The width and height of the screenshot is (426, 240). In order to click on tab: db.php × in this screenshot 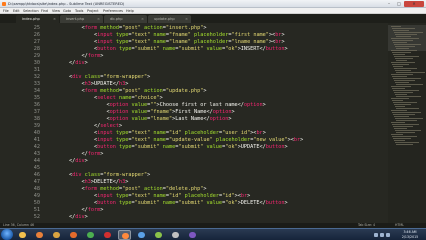, I will do `click(125, 19)`.